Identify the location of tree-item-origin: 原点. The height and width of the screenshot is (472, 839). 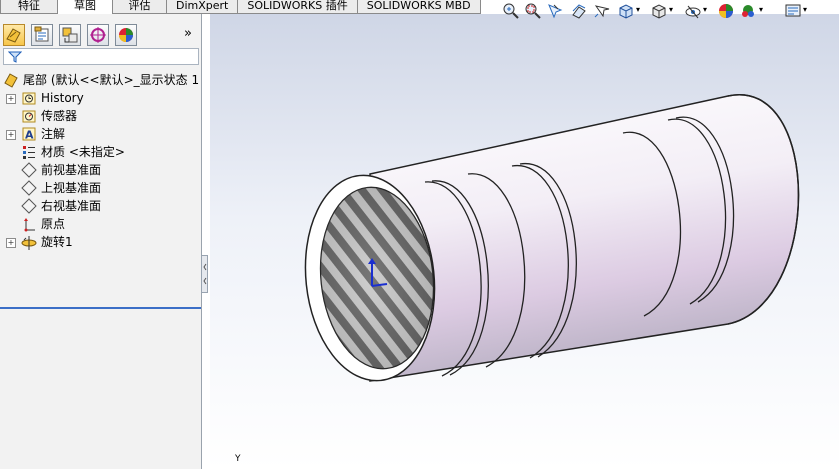
(100, 224).